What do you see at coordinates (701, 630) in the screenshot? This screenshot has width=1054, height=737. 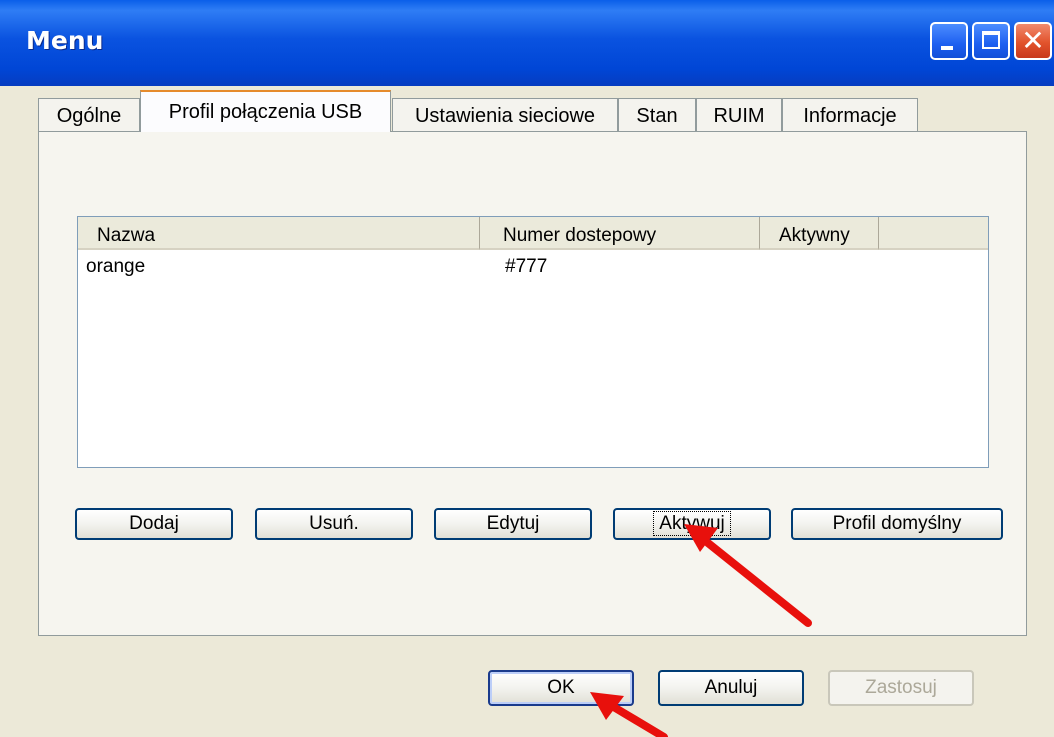 I see `annotation-arrows` at bounding box center [701, 630].